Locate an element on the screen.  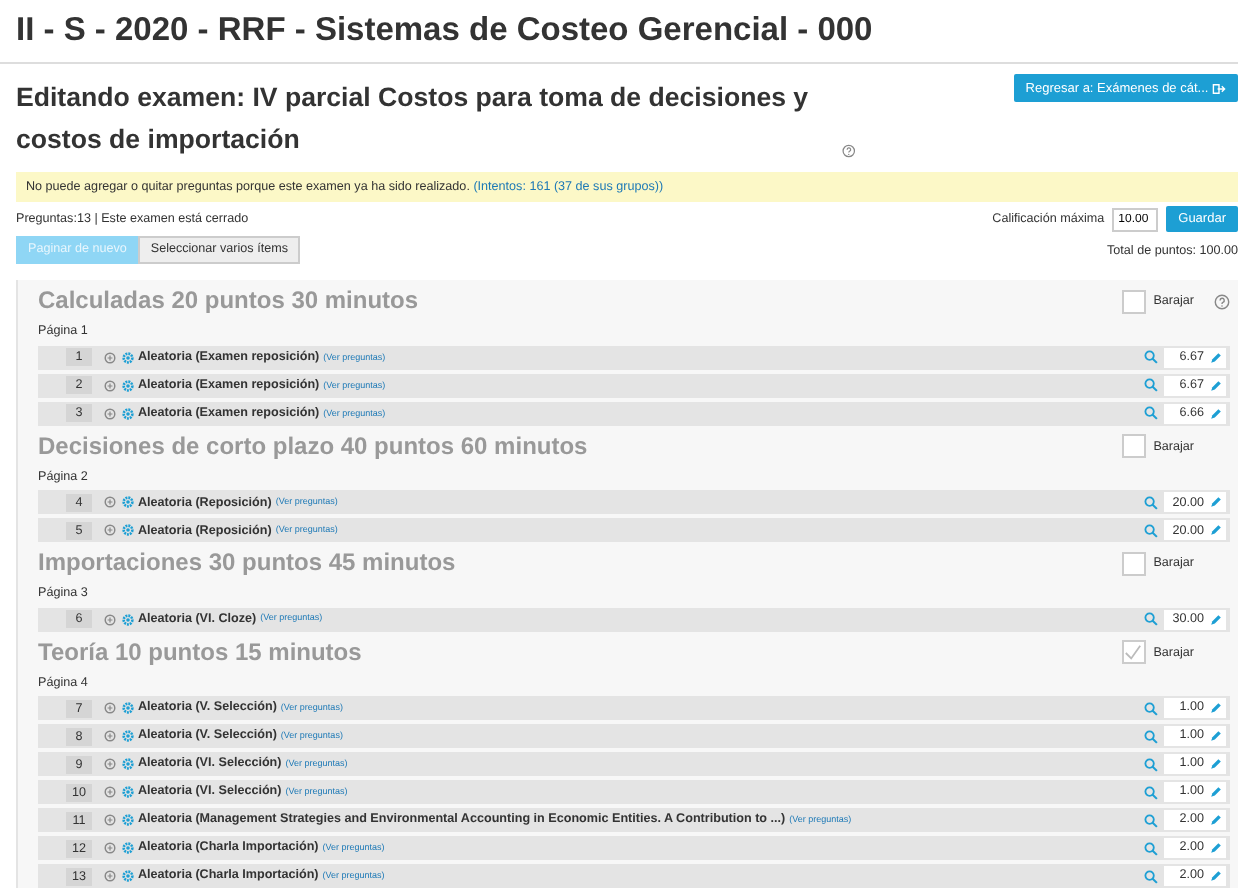
exit-icon is located at coordinates (1219, 89).